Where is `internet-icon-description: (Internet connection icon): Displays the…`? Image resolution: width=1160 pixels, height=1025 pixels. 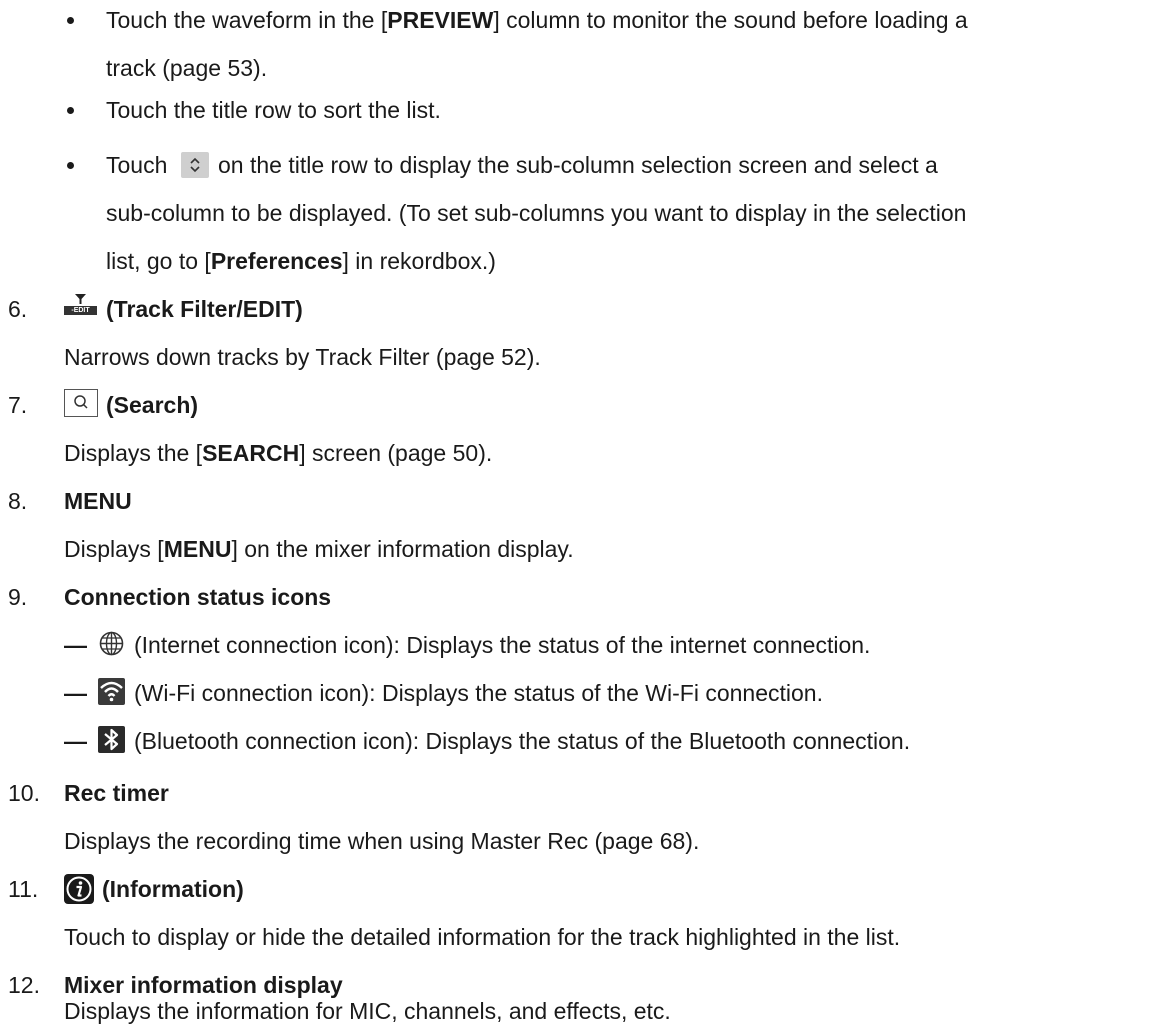
internet-icon-description: (Internet connection icon): Displays the… is located at coordinates (502, 645).